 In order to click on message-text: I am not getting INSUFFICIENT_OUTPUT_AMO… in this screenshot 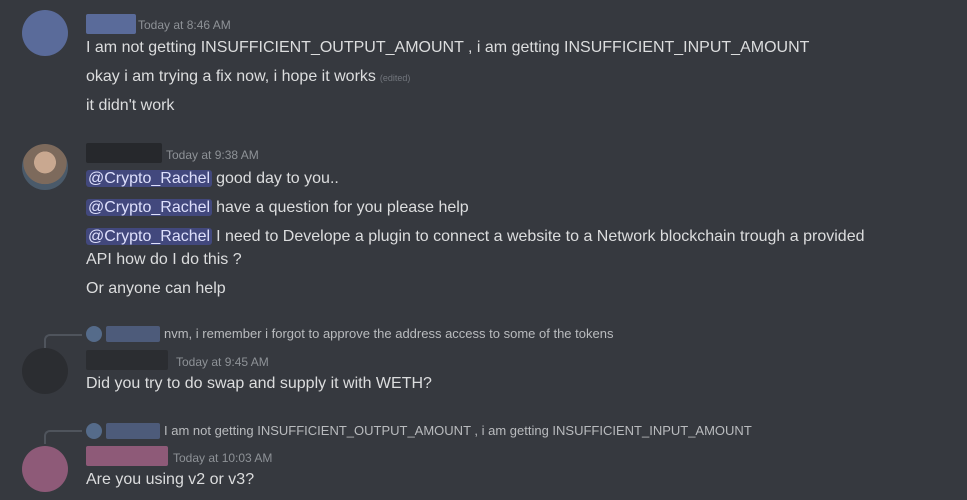, I will do `click(448, 47)`.